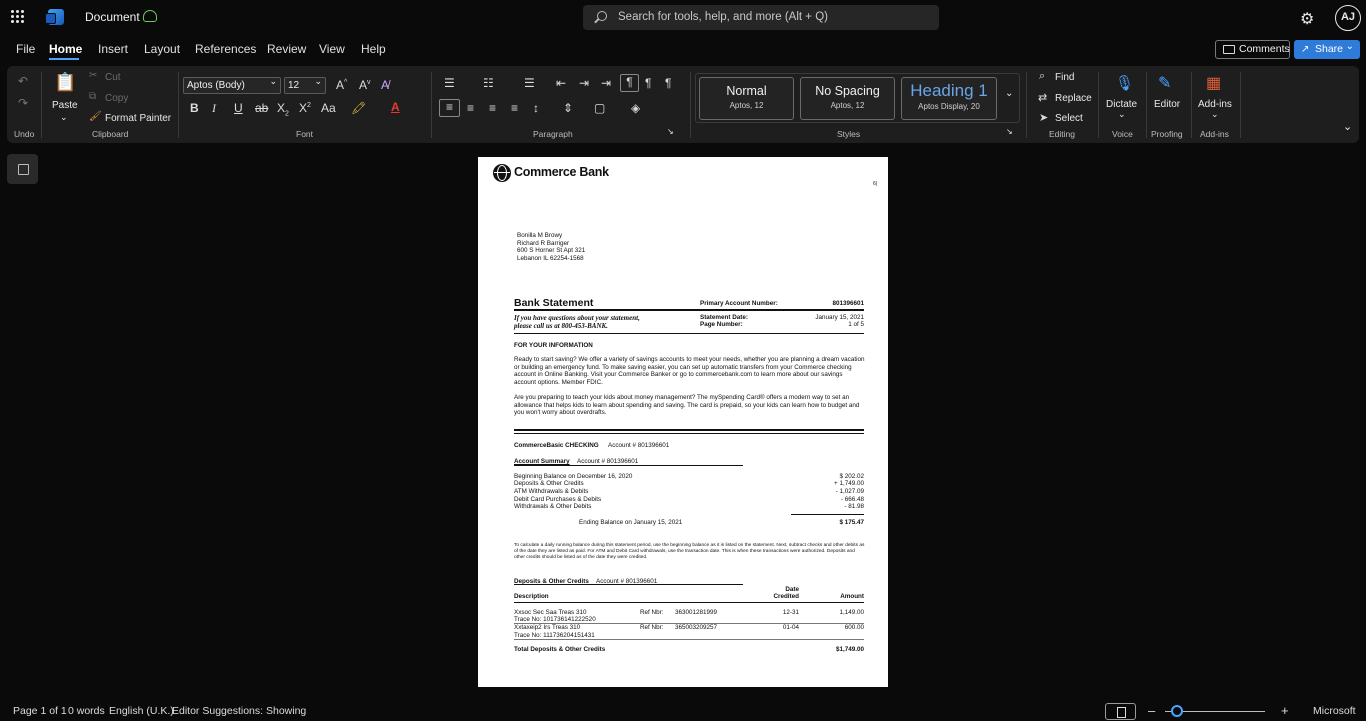  I want to click on avatar: AJ, so click(1348, 18).